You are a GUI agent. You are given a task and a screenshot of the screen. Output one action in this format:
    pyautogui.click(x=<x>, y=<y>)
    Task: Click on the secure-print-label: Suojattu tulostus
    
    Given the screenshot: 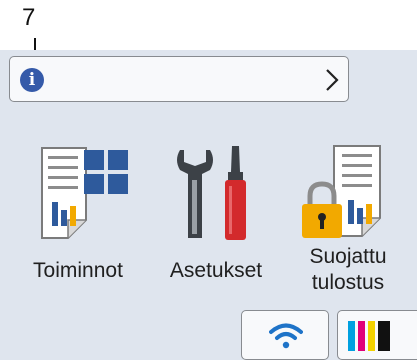 What is the action you would take?
    pyautogui.click(x=348, y=270)
    